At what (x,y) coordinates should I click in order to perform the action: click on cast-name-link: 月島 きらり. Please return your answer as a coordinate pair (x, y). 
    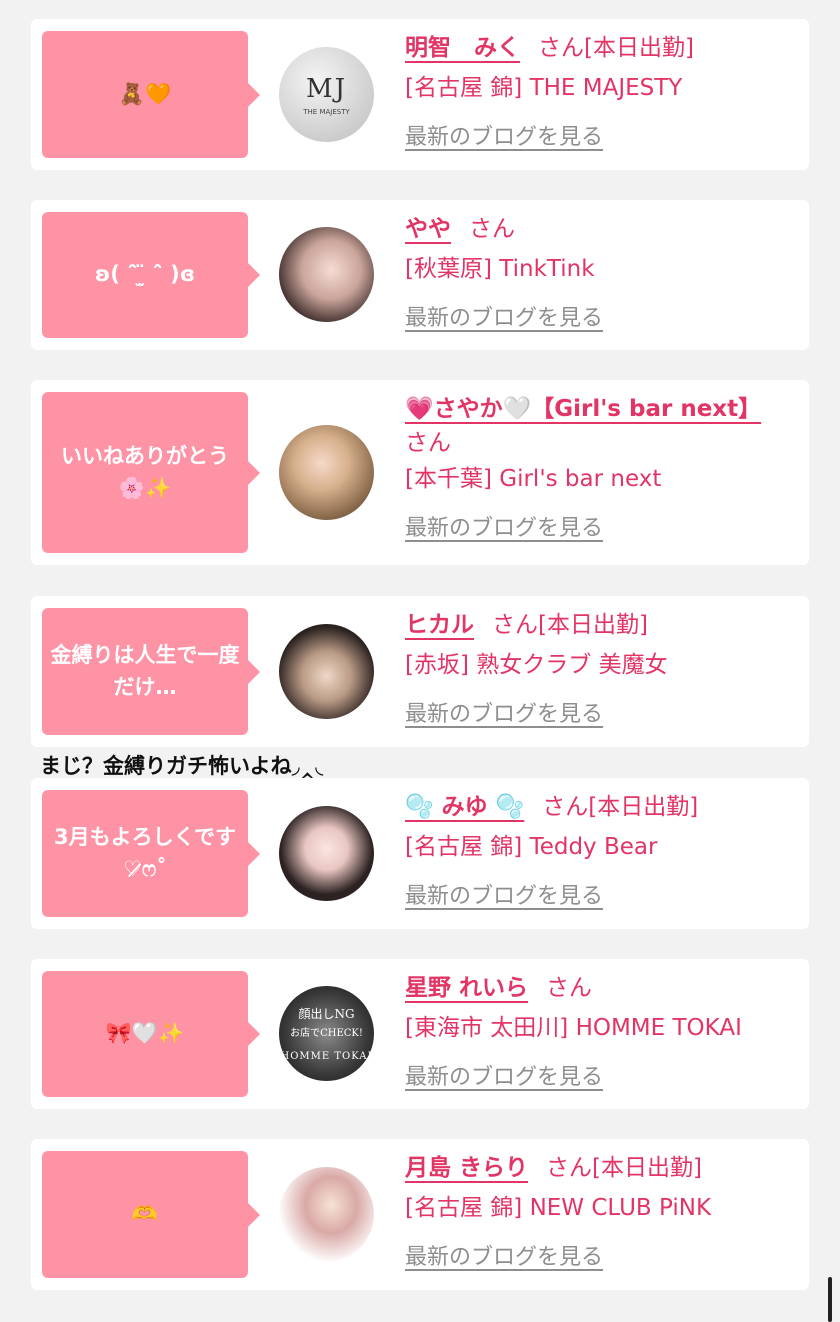
    Looking at the image, I should click on (466, 1168).